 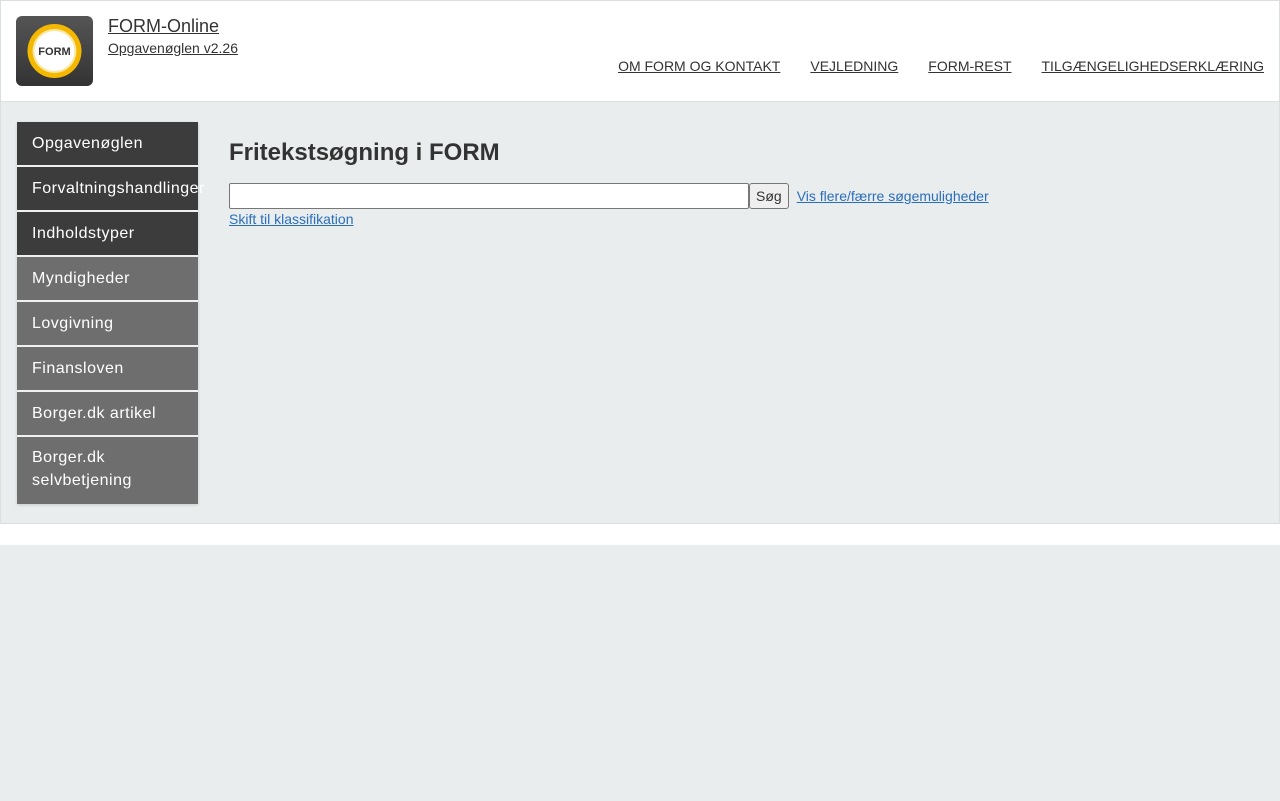 I want to click on switch-to-classification-link: Skift til klassifikation, so click(x=291, y=219).